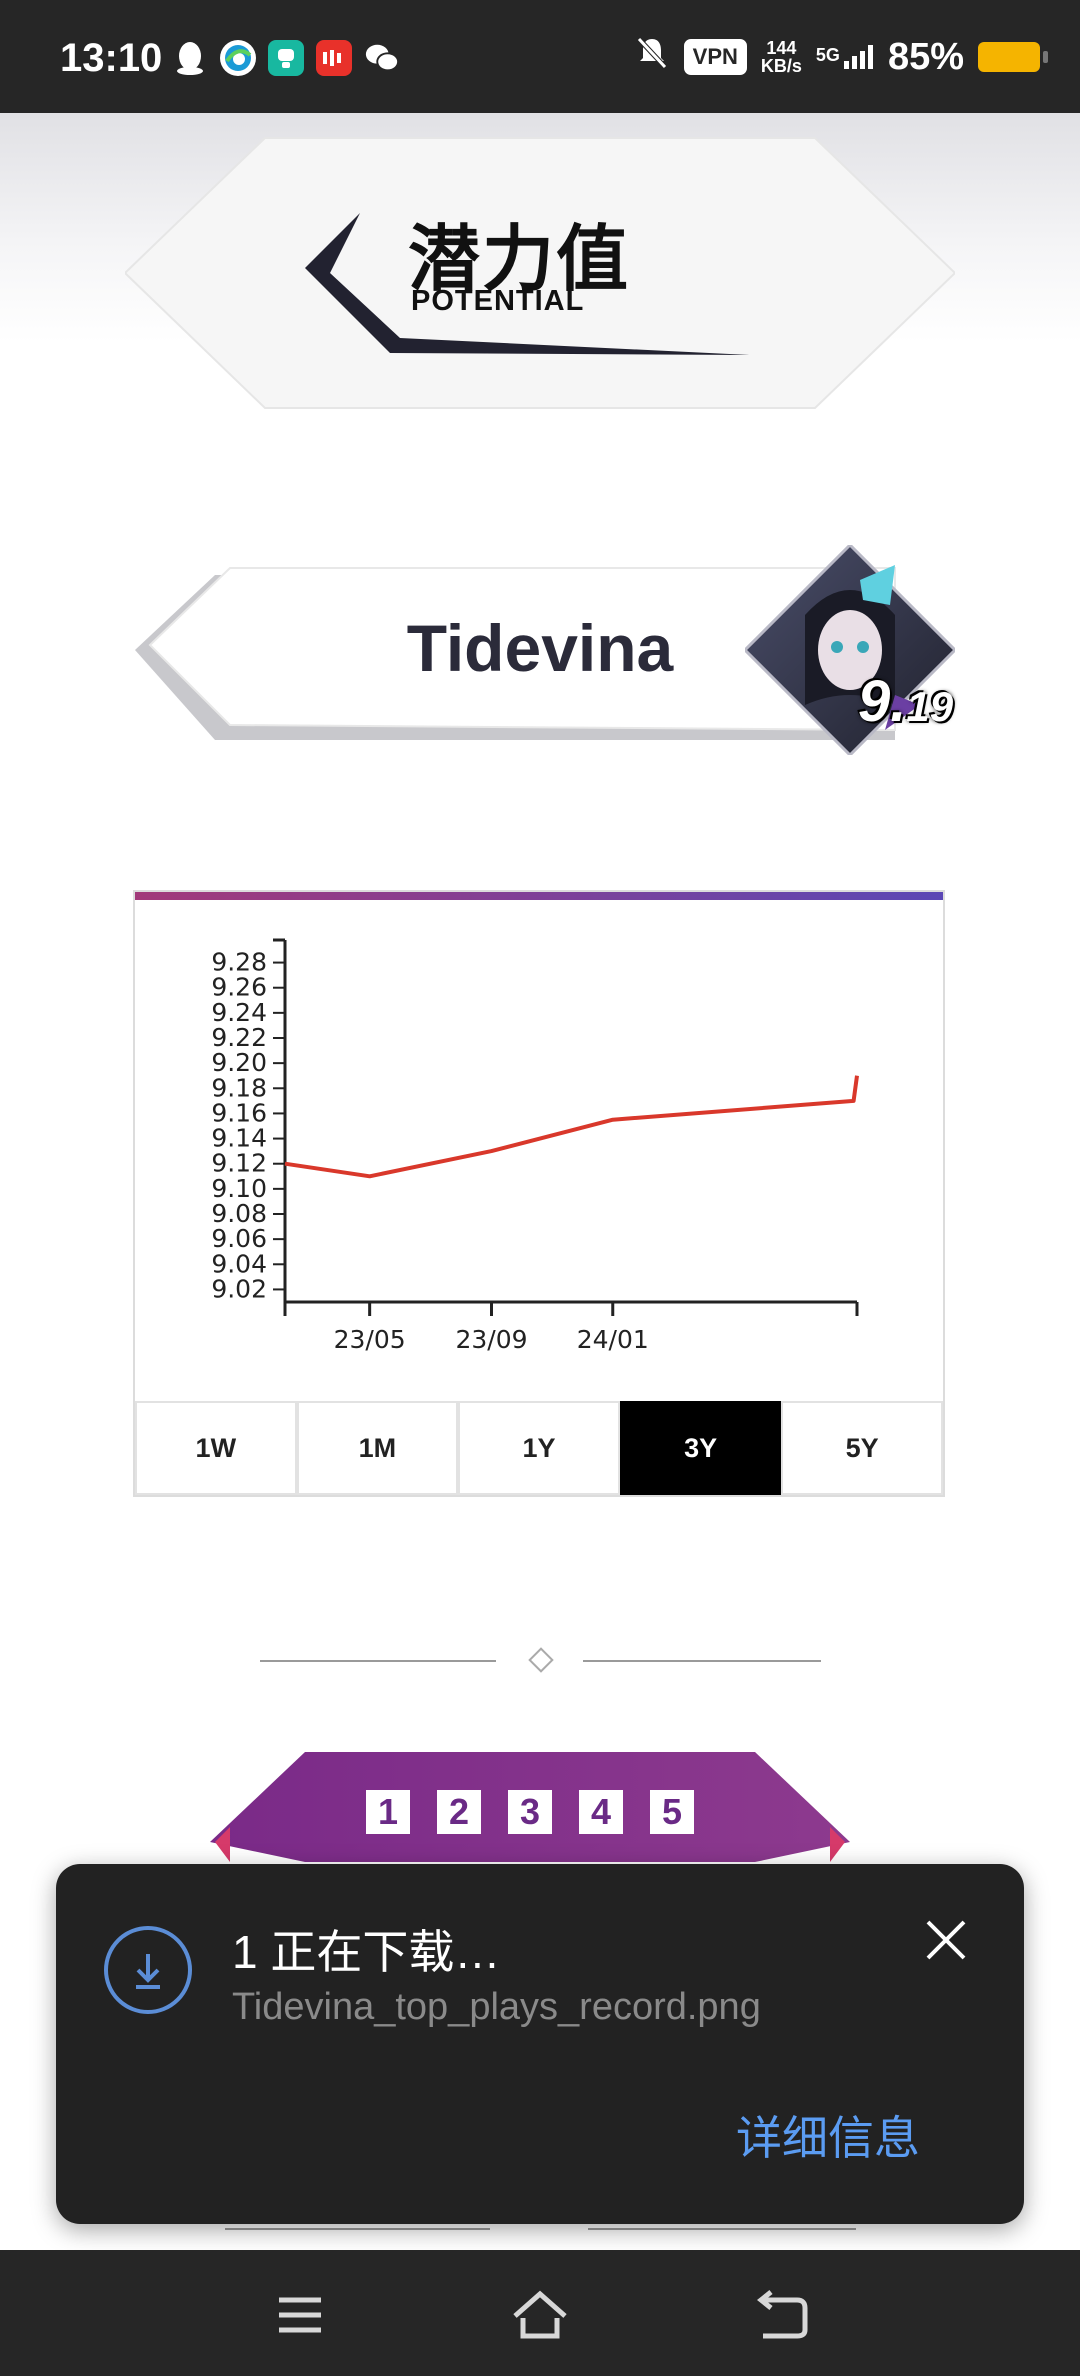 The image size is (1080, 2376). What do you see at coordinates (491, 1339) in the screenshot?
I see `x-tick-label: 23/09` at bounding box center [491, 1339].